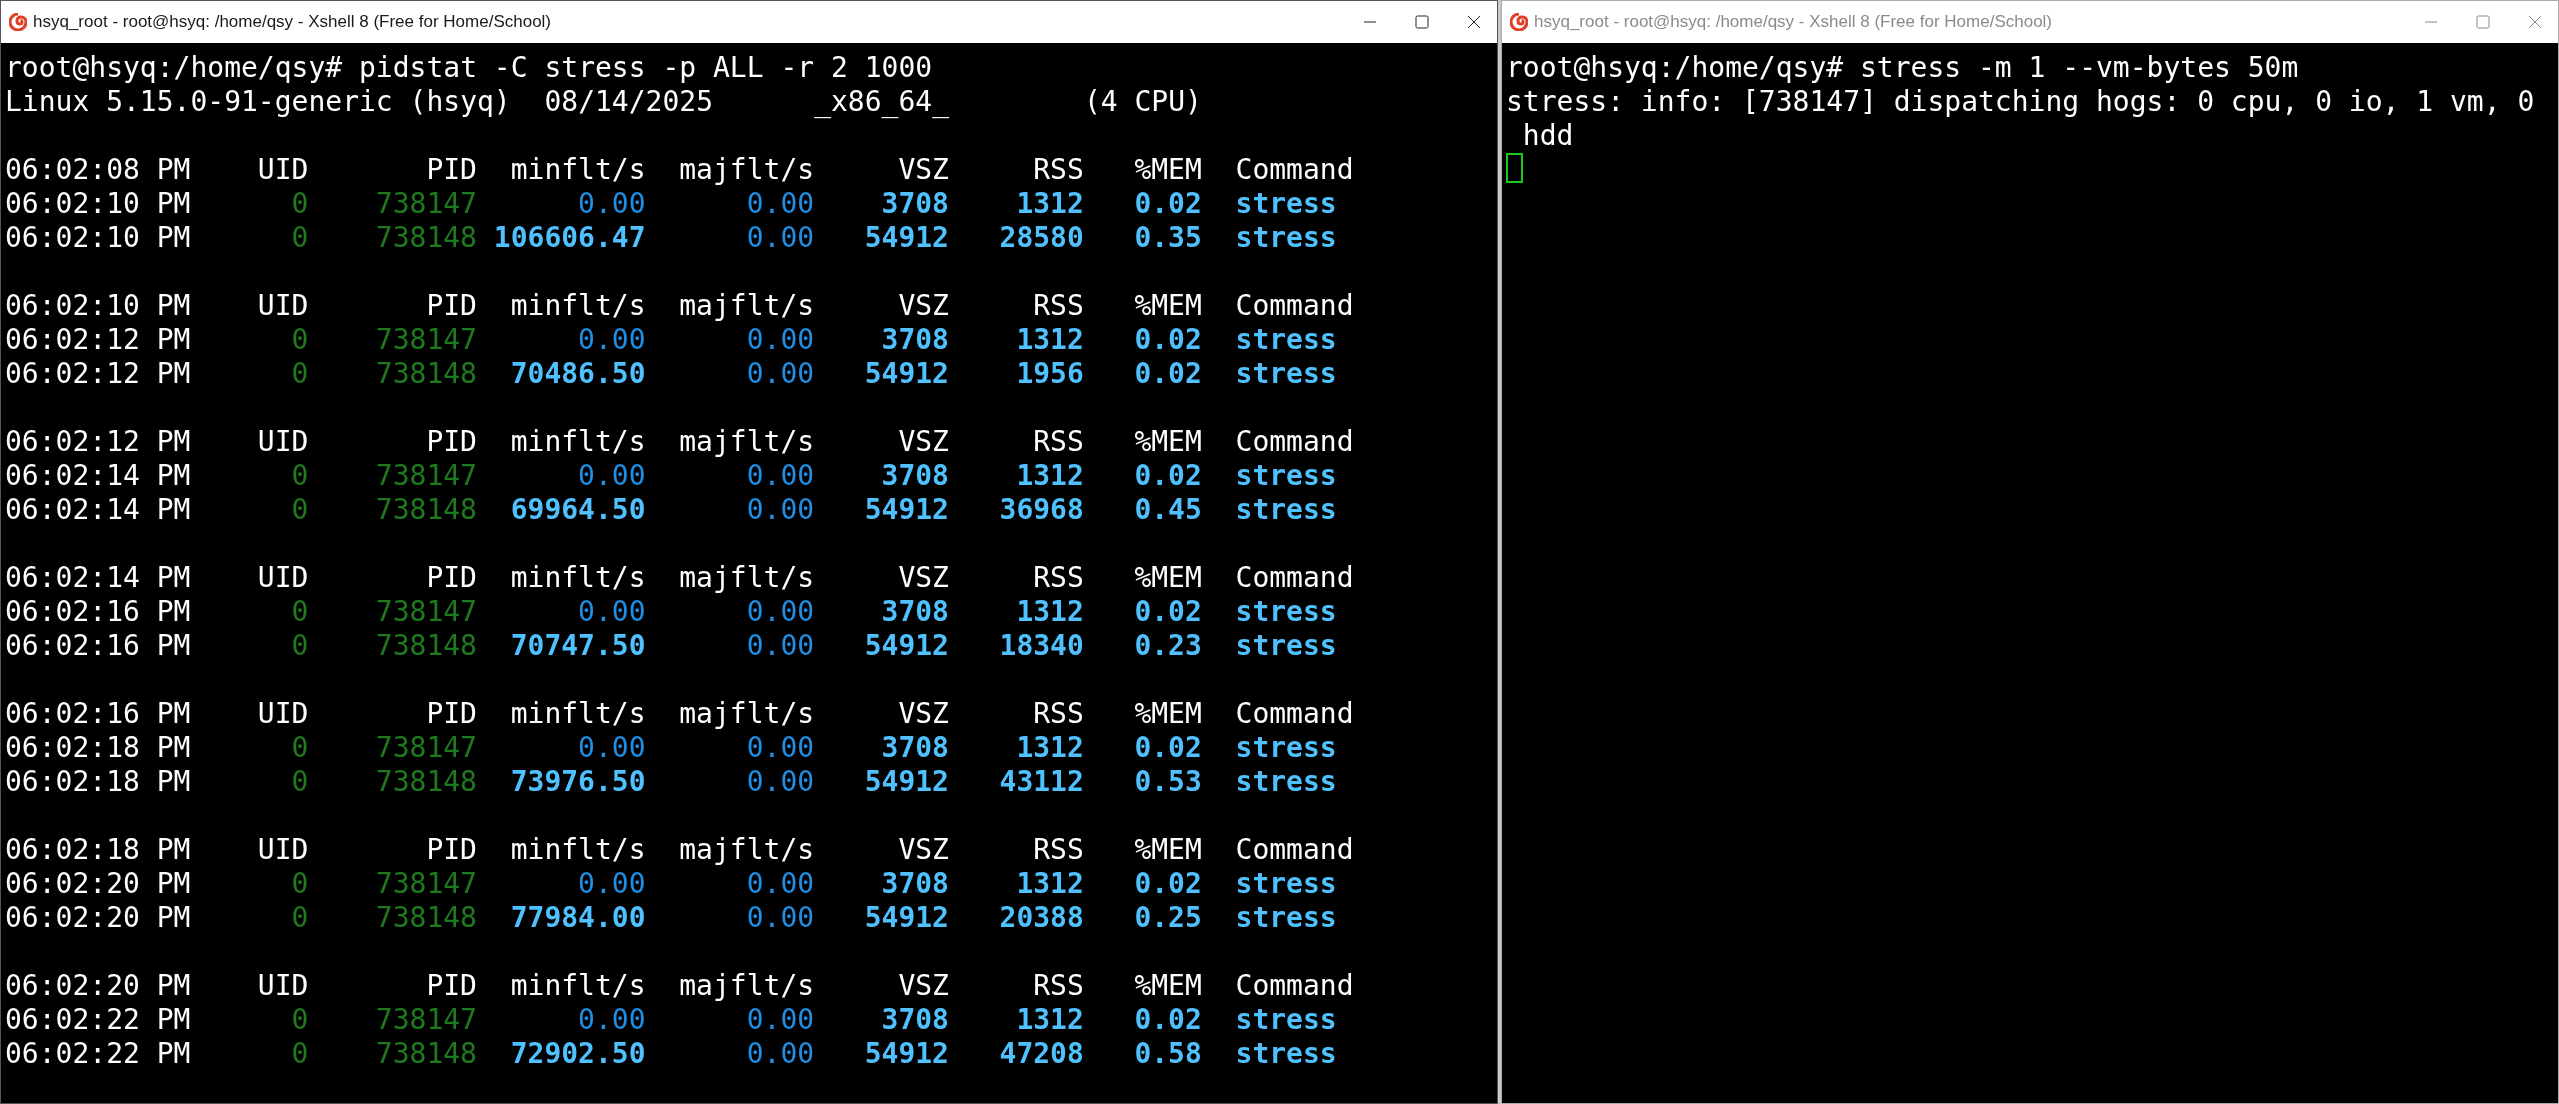 This screenshot has height=1104, width=2559. I want to click on table-cell-text: 3708, so click(914, 612).